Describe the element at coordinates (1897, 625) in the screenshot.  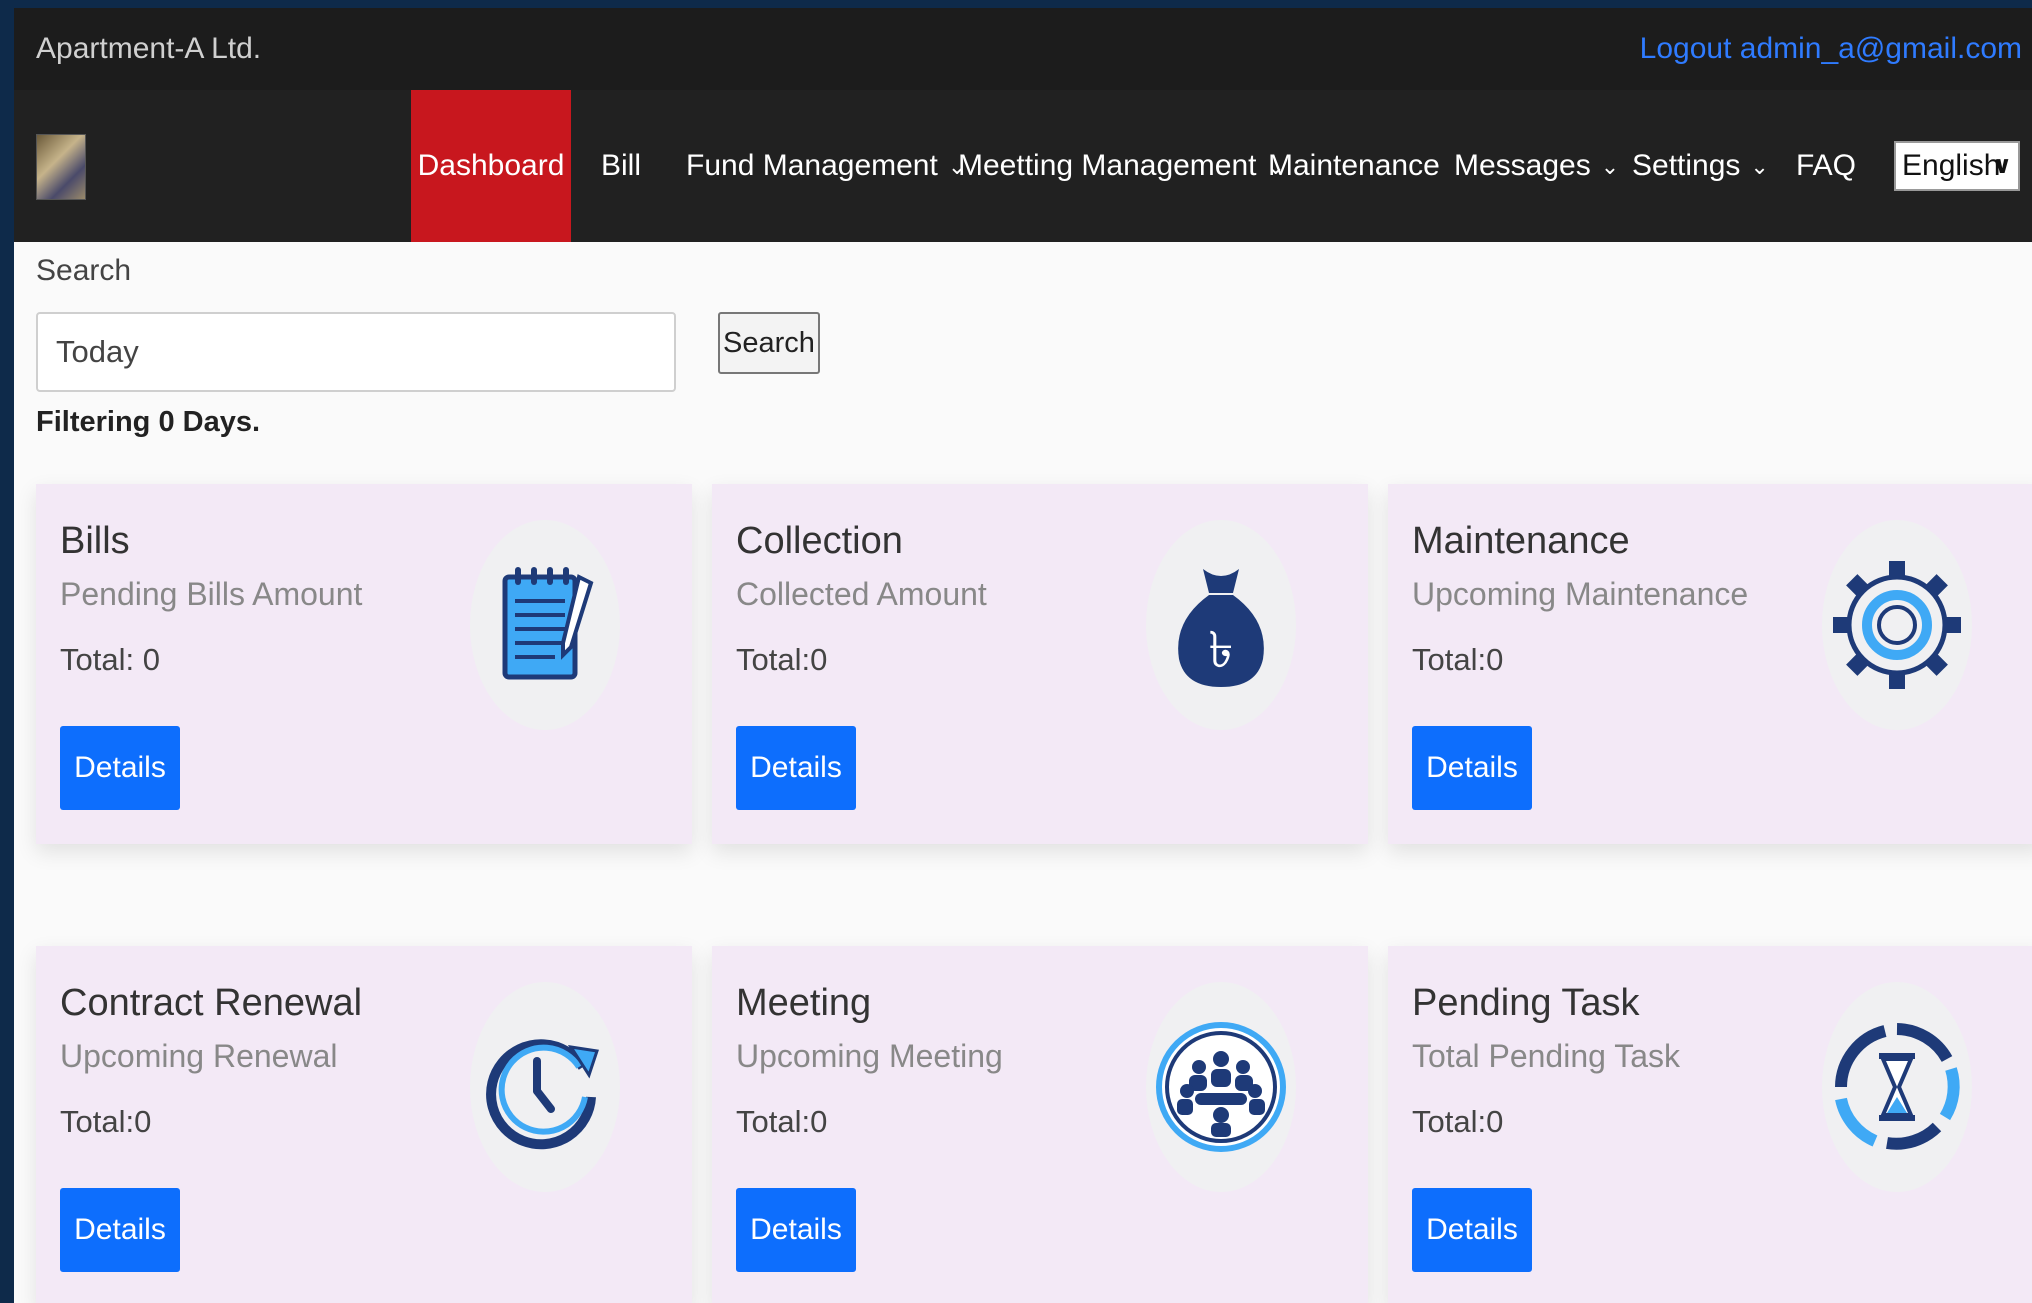
I see `gear-icon` at that location.